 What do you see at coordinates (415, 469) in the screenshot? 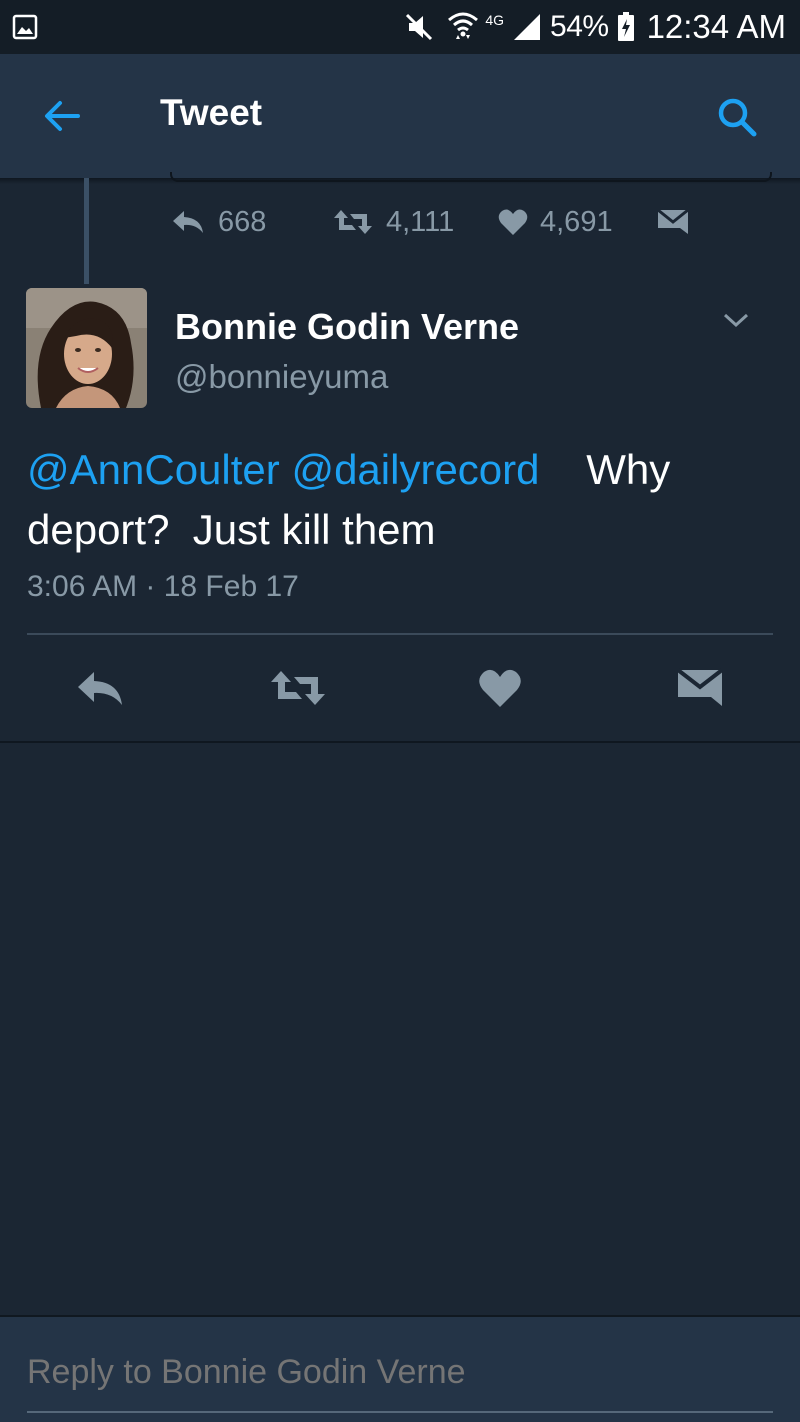
I see `mention-link: @dailyrecord` at bounding box center [415, 469].